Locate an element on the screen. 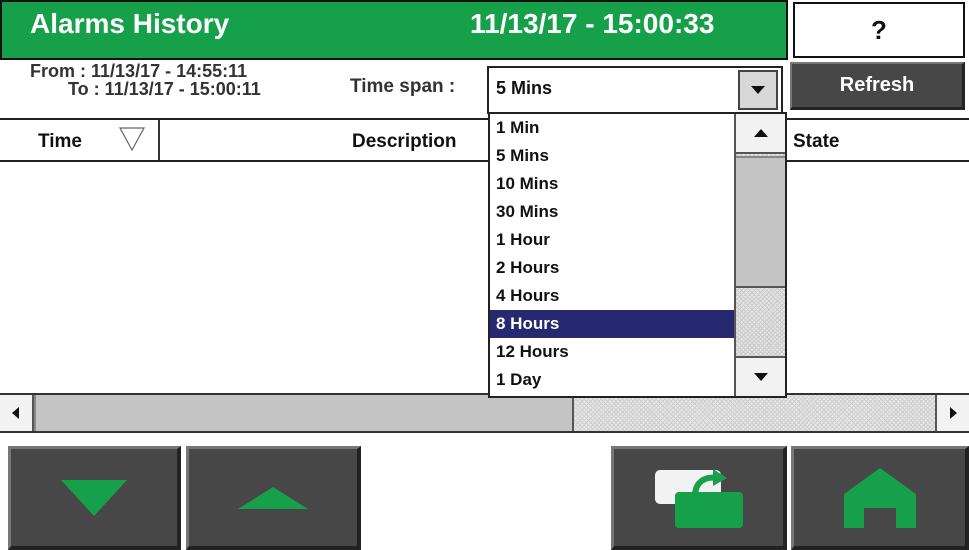 The width and height of the screenshot is (969, 550). home-button is located at coordinates (880, 498).